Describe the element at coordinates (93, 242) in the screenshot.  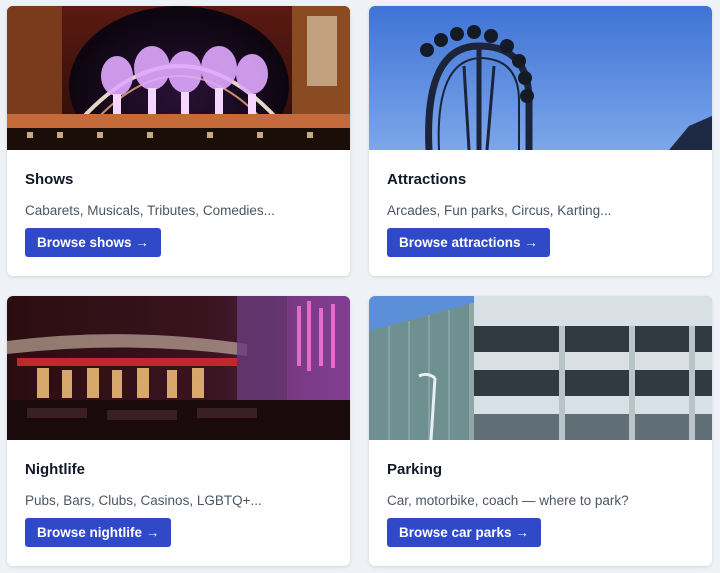
I see `browse-shows-button: Browse shows →` at that location.